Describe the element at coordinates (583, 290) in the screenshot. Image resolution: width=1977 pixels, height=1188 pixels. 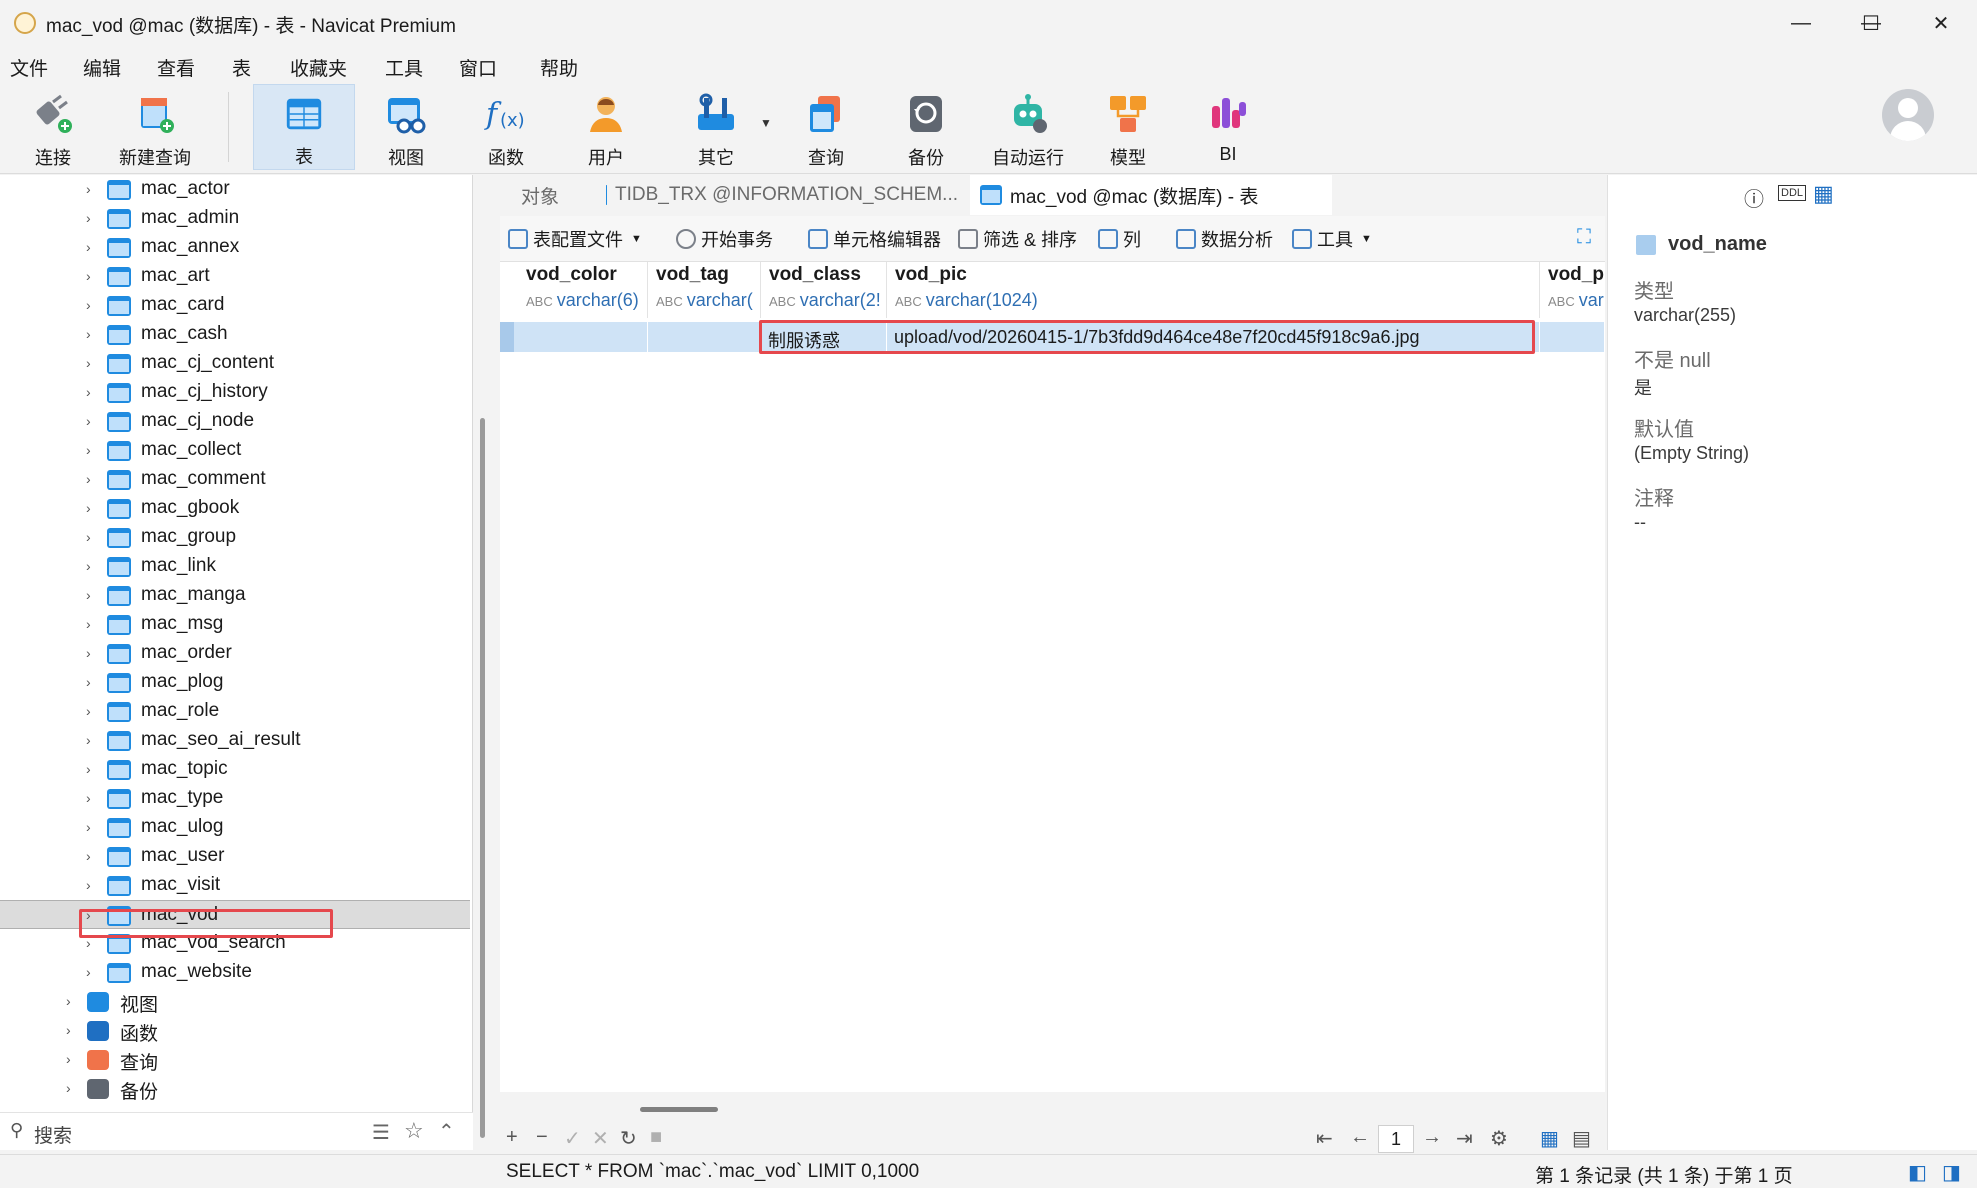
I see `column-header-vod-color: vod_color ABC varchar(6)` at that location.